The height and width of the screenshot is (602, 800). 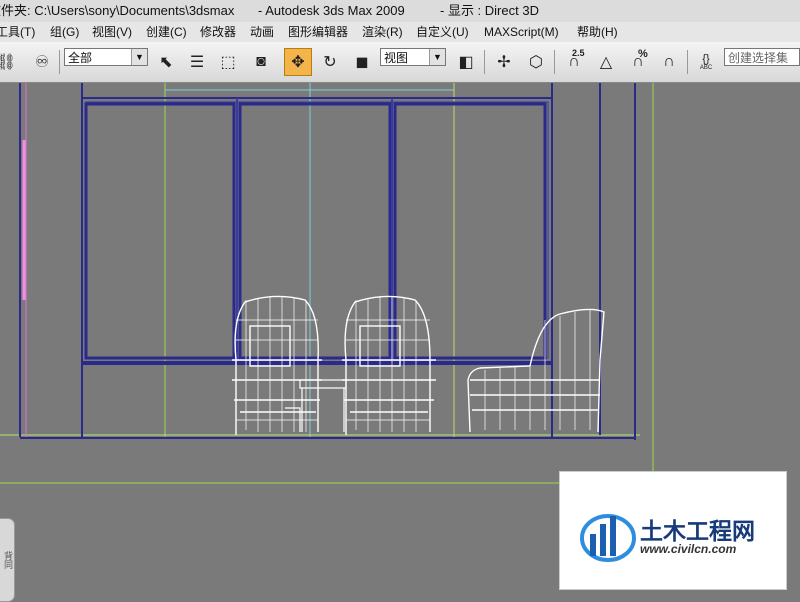 What do you see at coordinates (112, 32) in the screenshot?
I see `menu-views: 视图(V)` at bounding box center [112, 32].